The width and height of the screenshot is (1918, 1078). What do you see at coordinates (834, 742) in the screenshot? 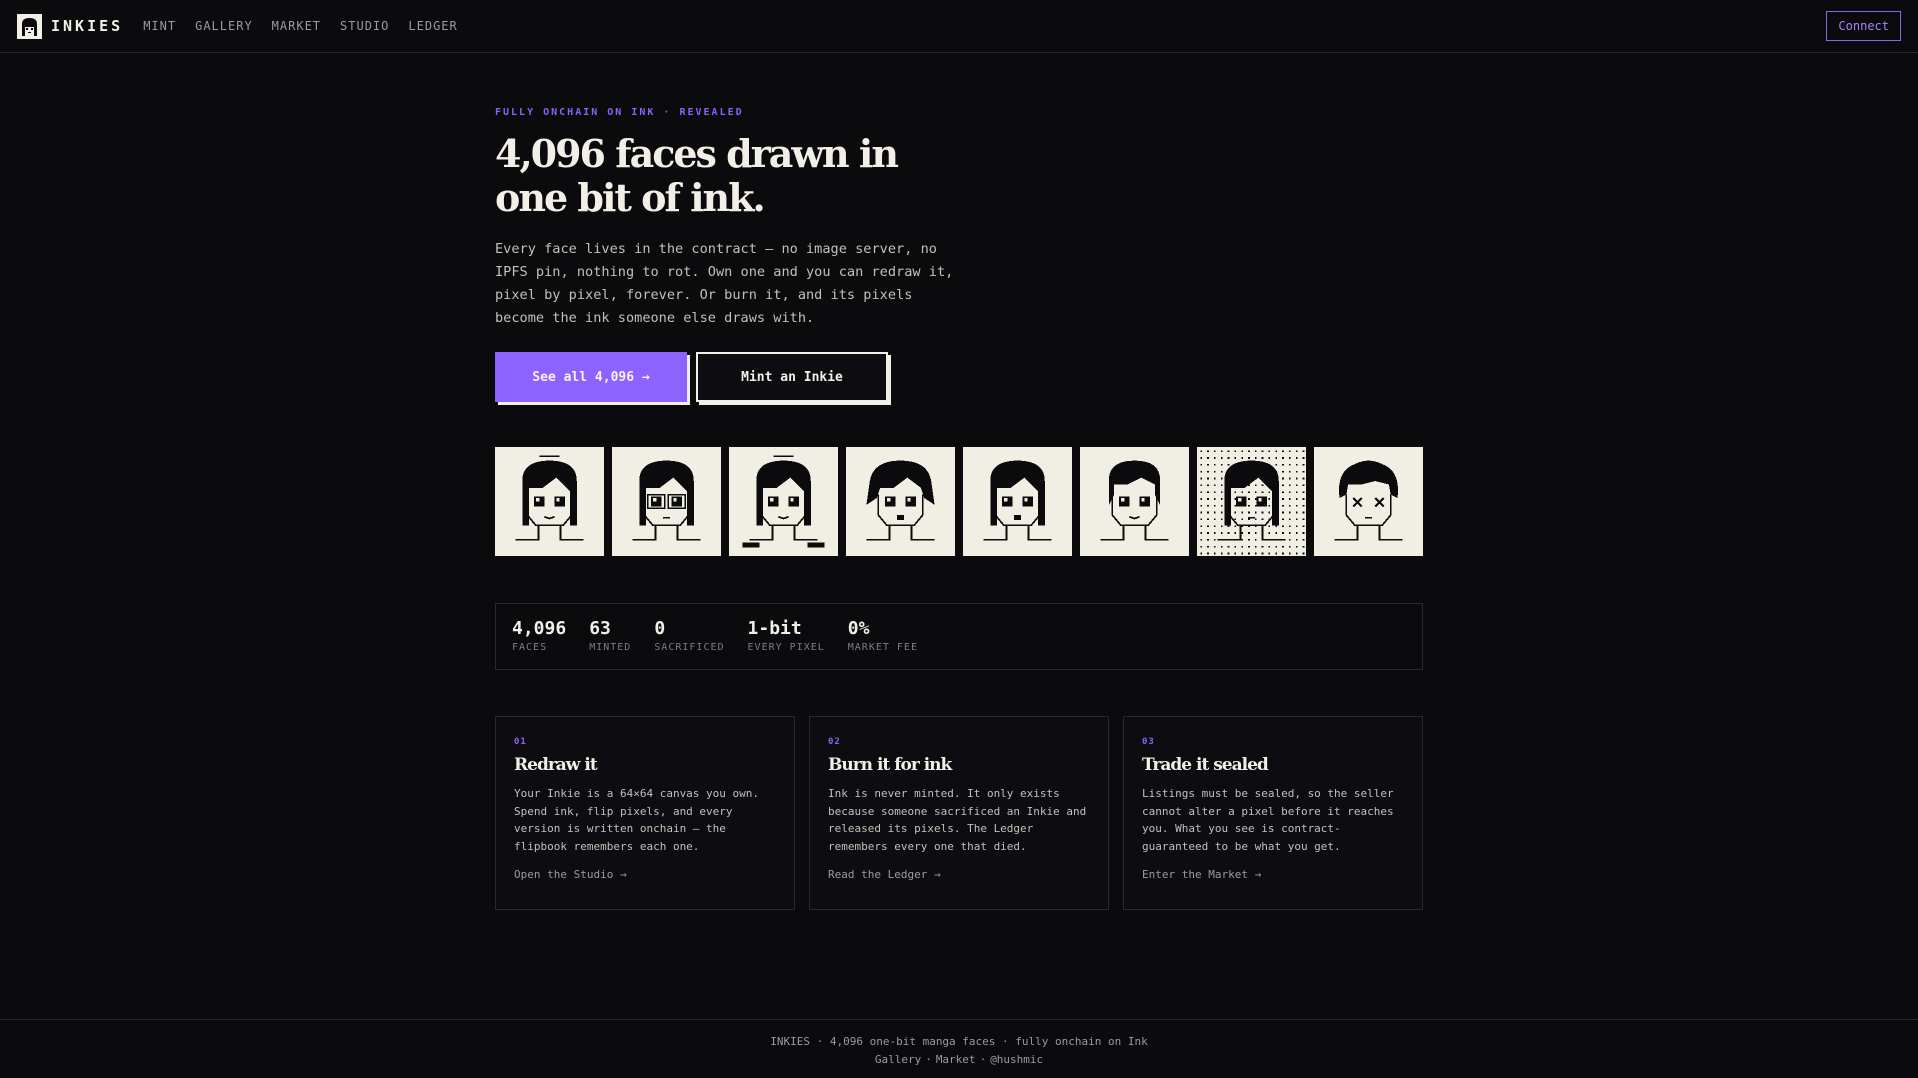
I see `card-number: 02` at bounding box center [834, 742].